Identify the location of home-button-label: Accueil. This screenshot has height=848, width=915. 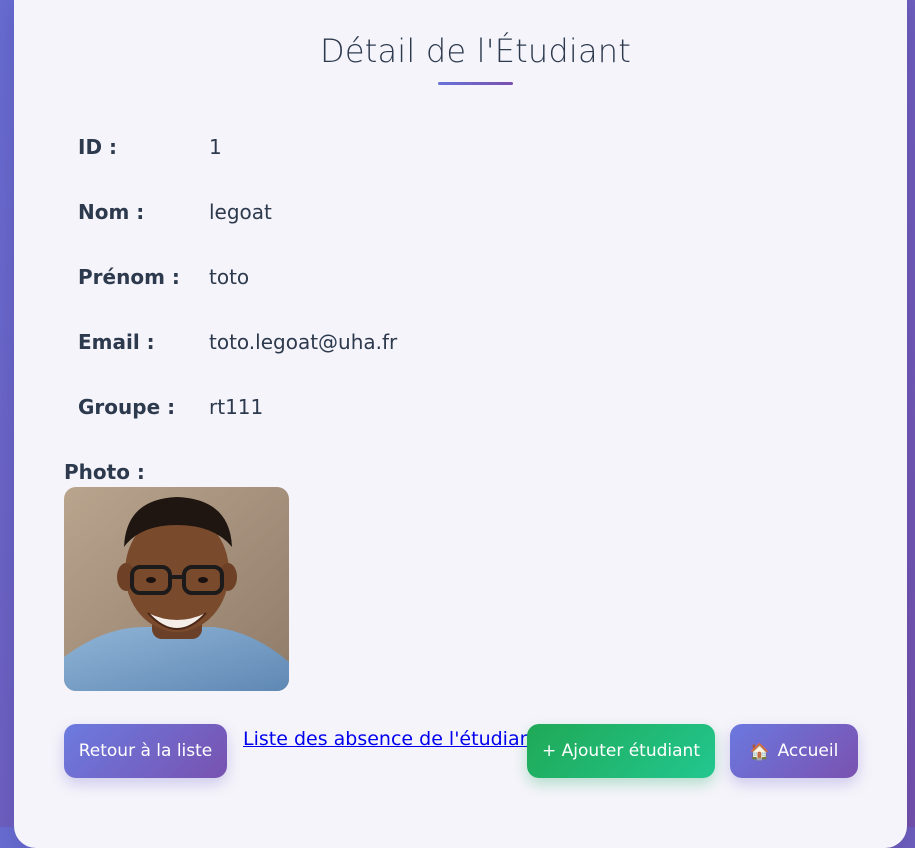
(808, 751).